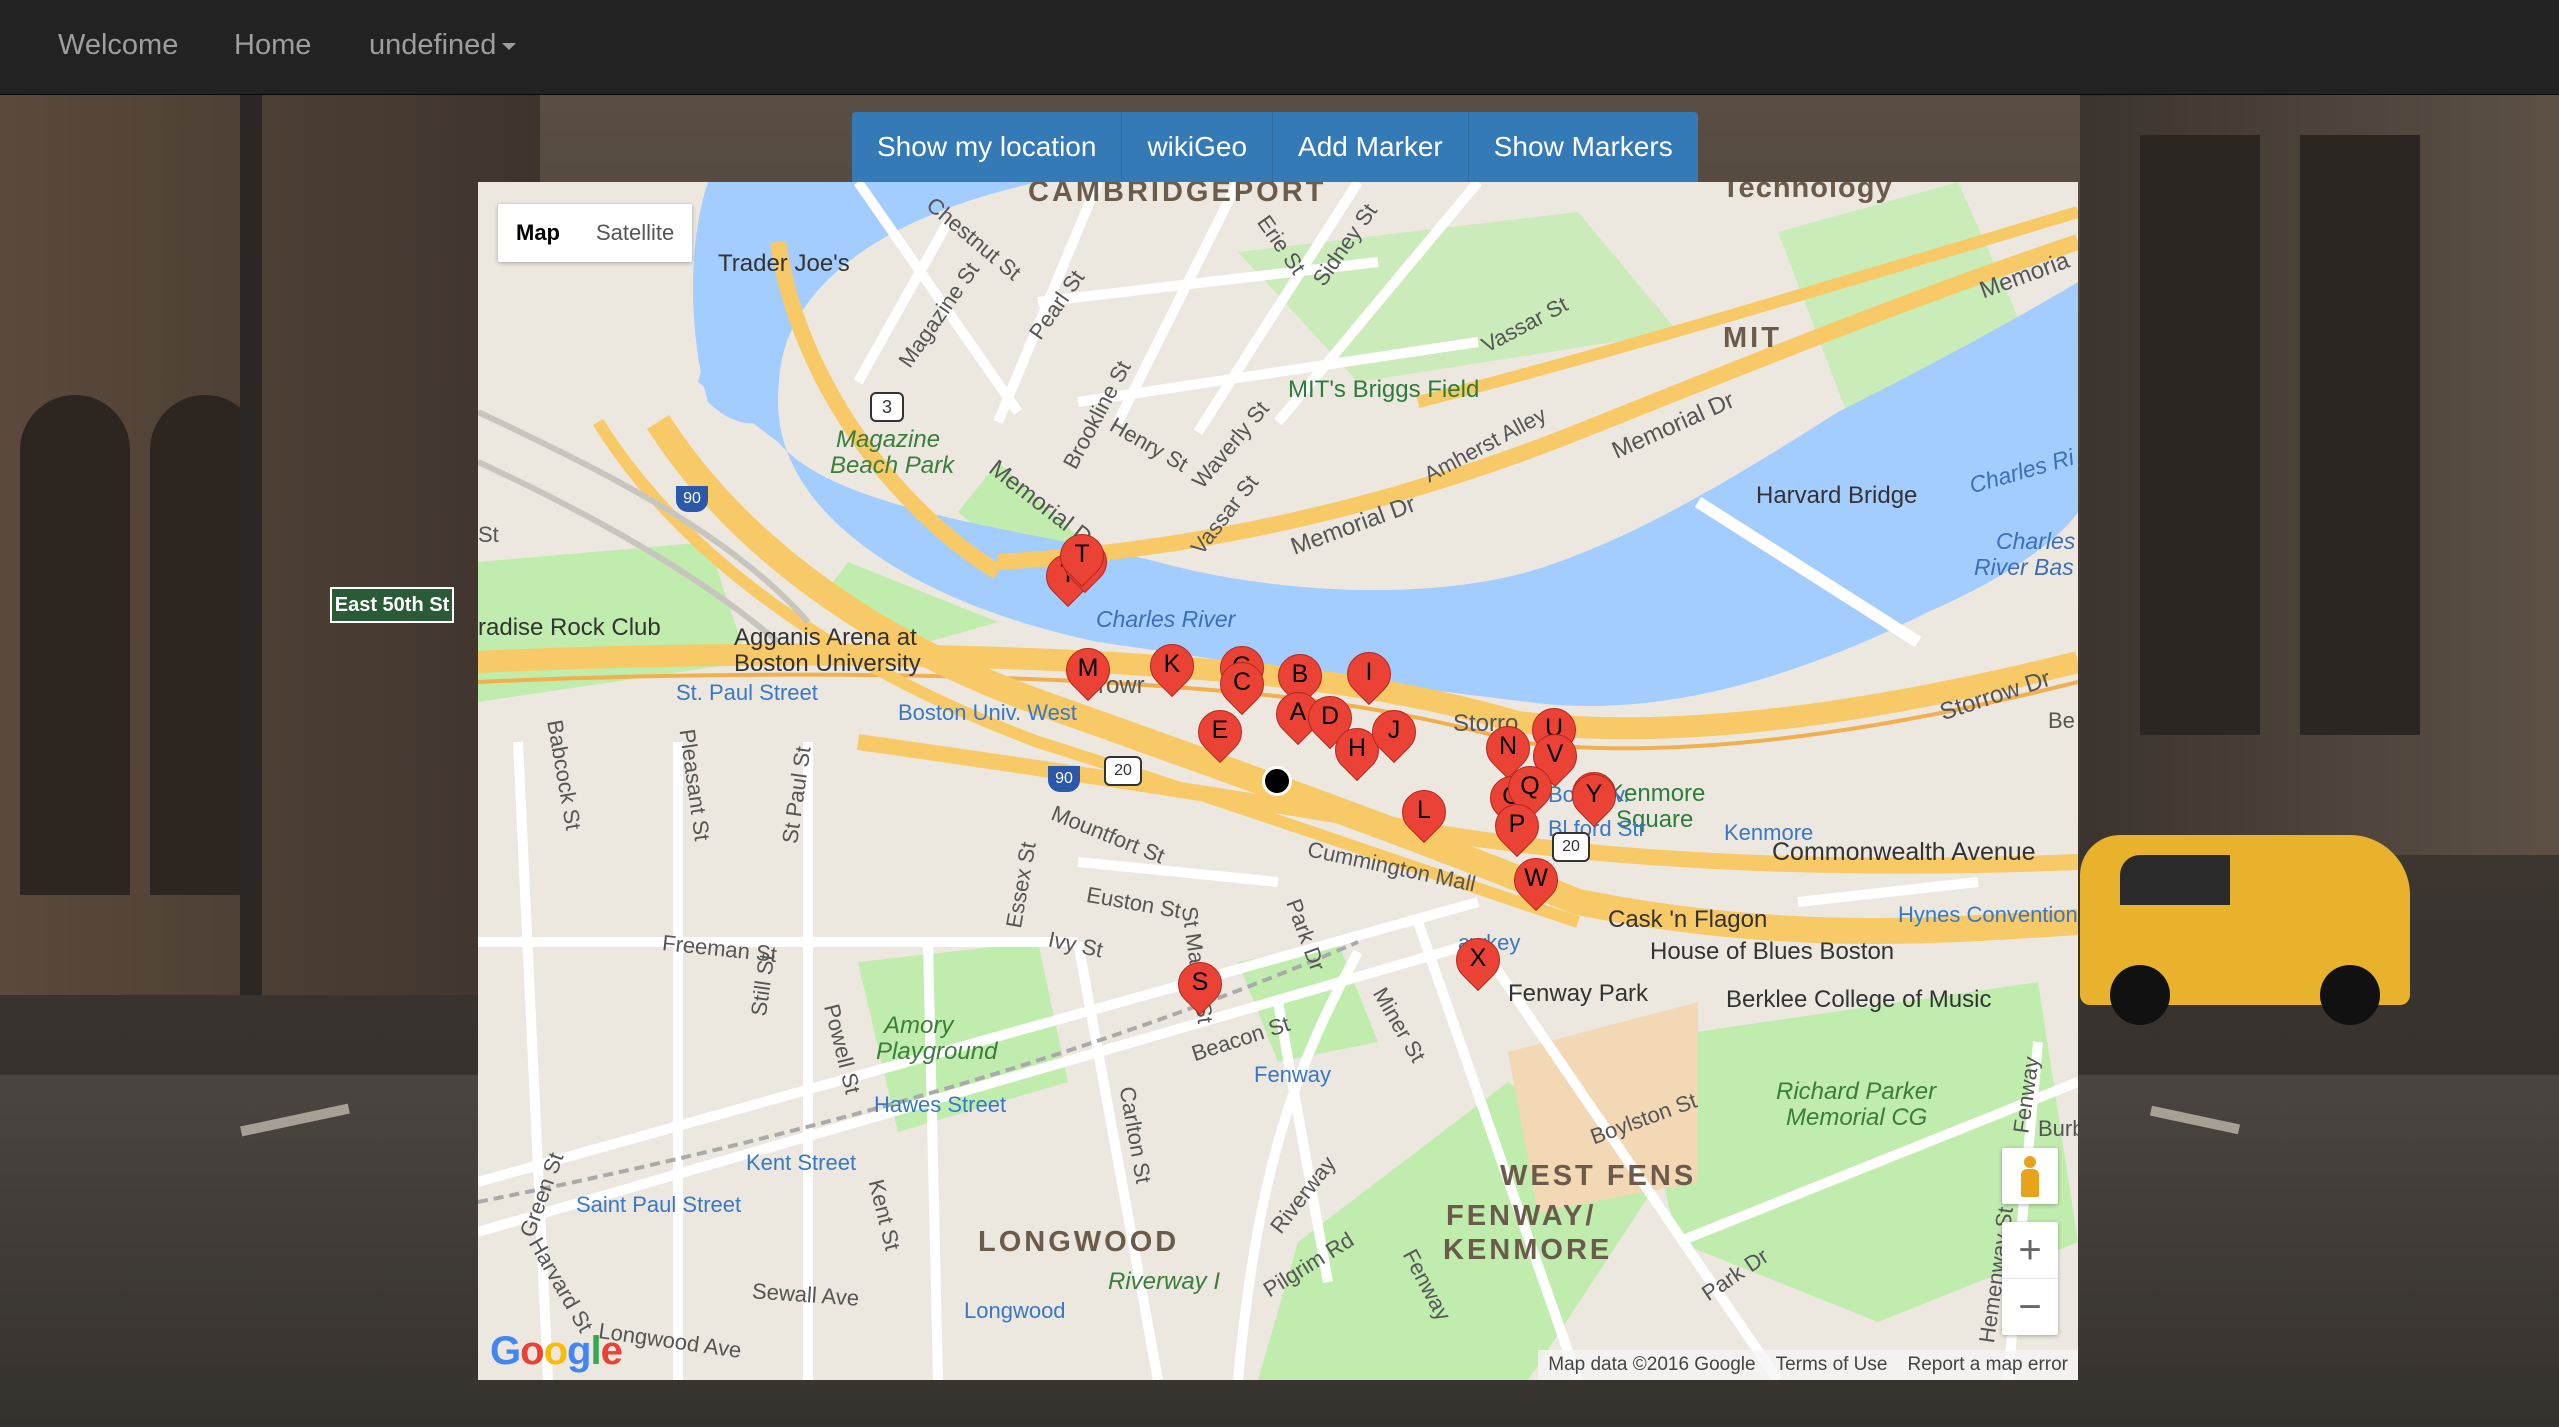  Describe the element at coordinates (987, 713) in the screenshot. I see `transit-bu-west: Boston Univ. West` at that location.